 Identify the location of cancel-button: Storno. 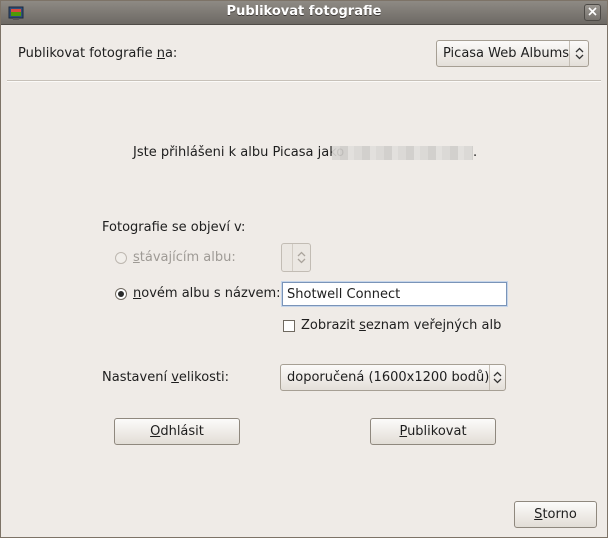
(555, 514).